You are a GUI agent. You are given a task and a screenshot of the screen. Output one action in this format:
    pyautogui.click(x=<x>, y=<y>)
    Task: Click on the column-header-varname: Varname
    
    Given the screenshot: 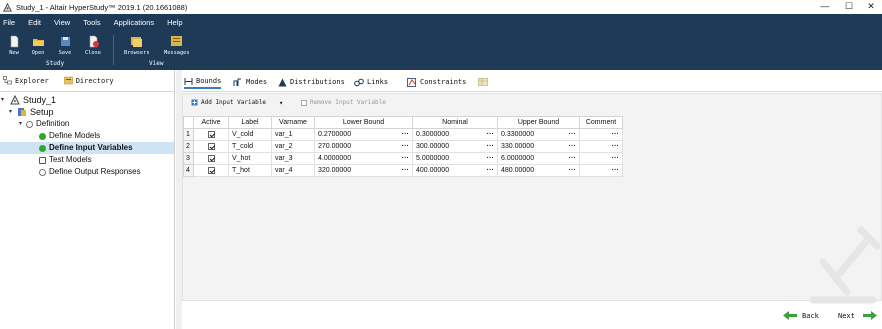 What is the action you would take?
    pyautogui.click(x=293, y=122)
    